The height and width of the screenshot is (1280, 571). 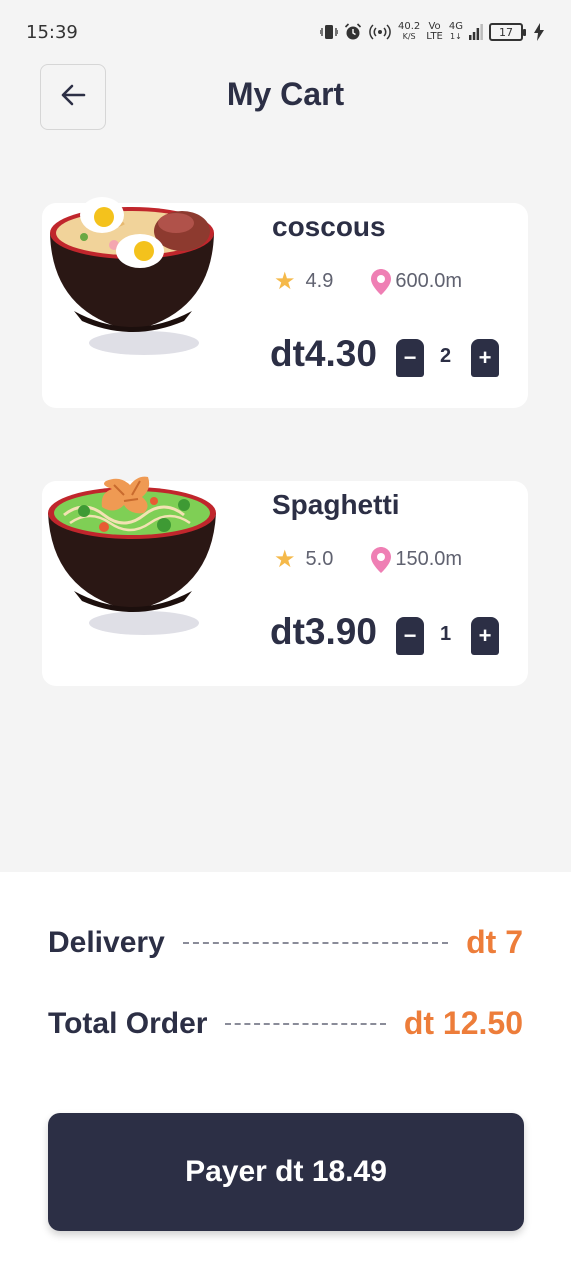 I want to click on network-volte: Vo LTE, so click(x=434, y=32).